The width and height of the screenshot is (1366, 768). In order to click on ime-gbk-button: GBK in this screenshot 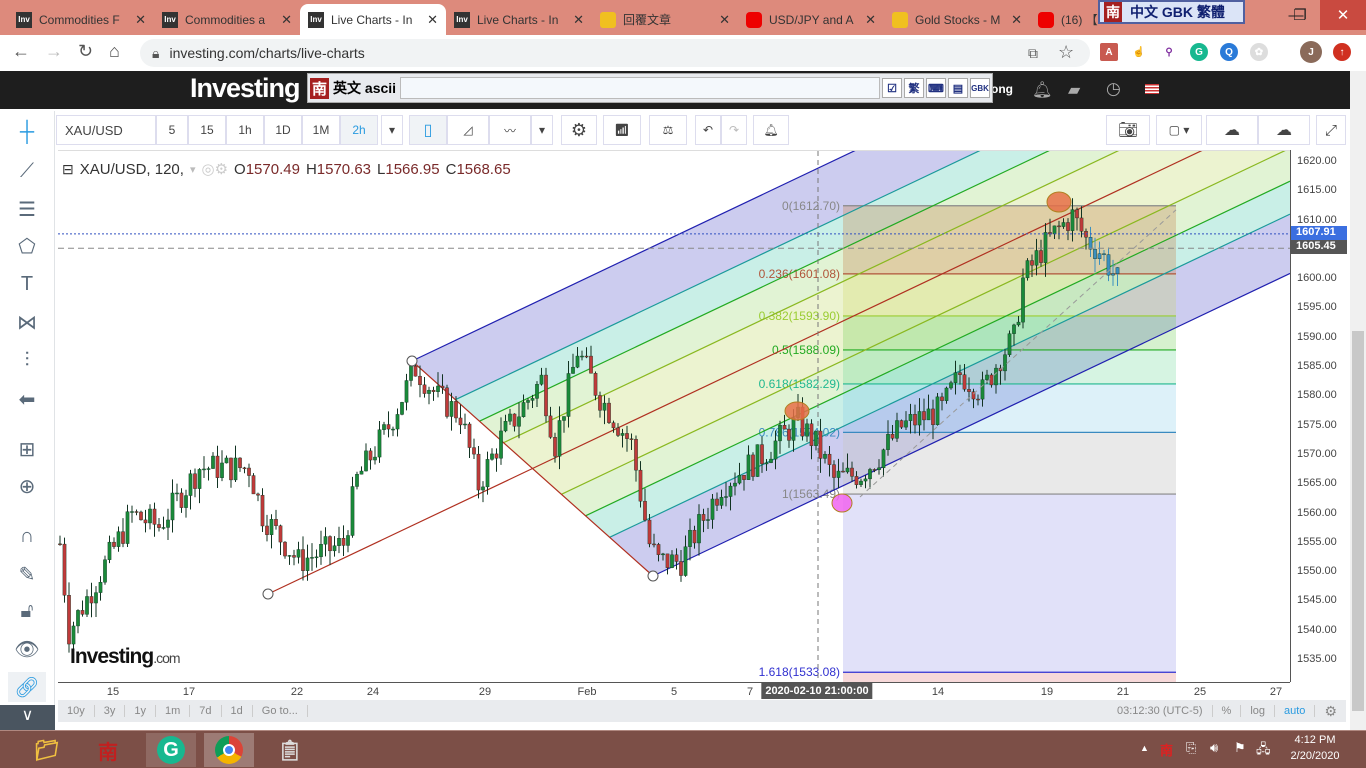, I will do `click(980, 88)`.